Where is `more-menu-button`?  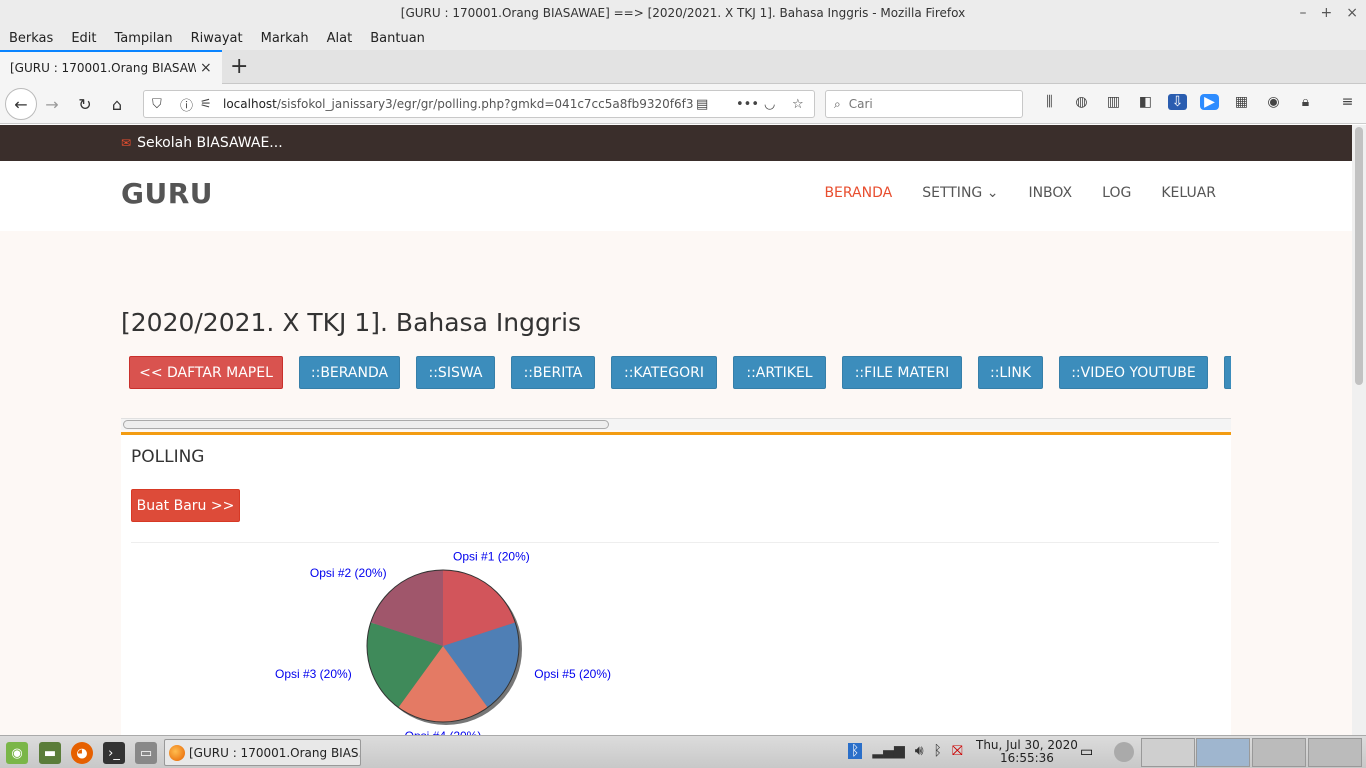 more-menu-button is located at coordinates (1227, 372).